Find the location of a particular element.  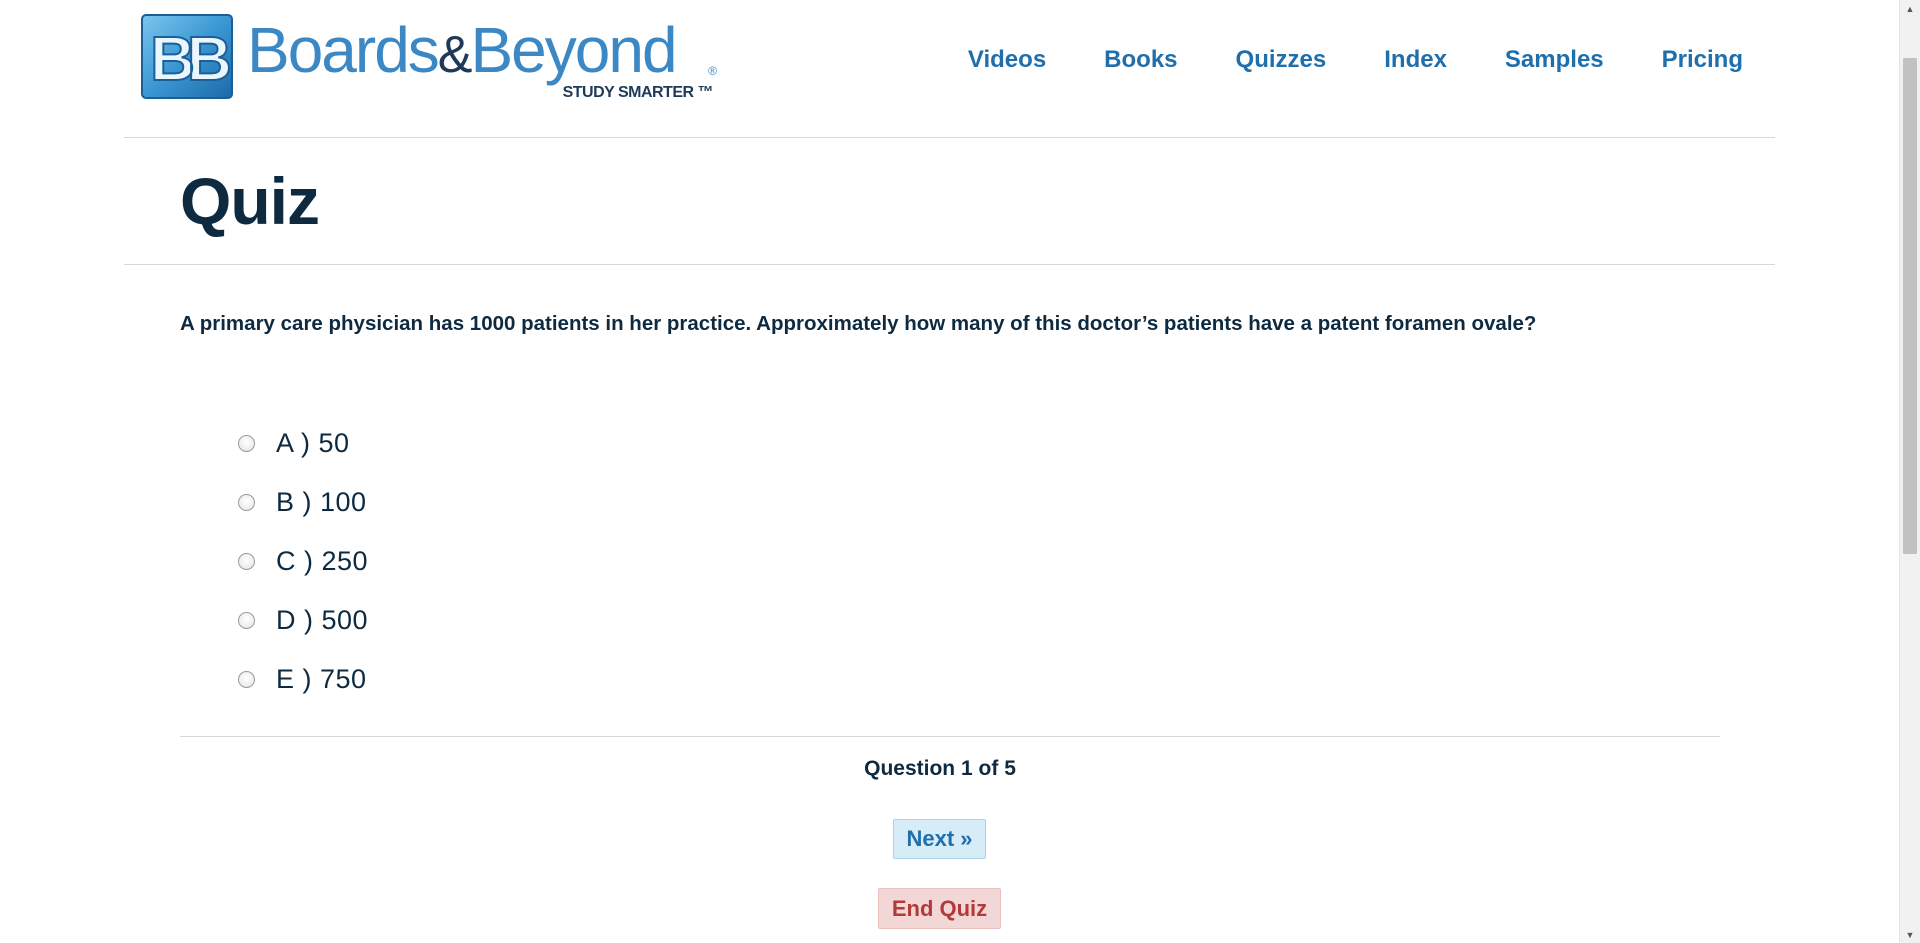

answer-option-d: D ) 500 is located at coordinates (303, 620).